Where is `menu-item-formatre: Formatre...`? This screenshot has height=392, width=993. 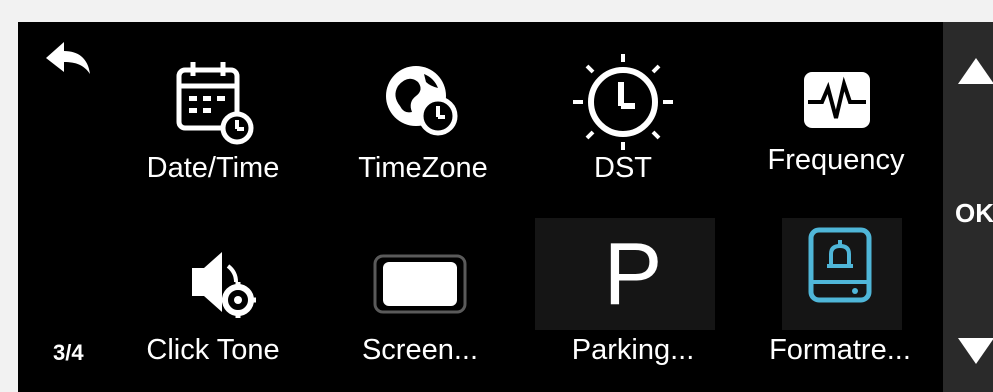
menu-item-formatre: Formatre... is located at coordinates (840, 292).